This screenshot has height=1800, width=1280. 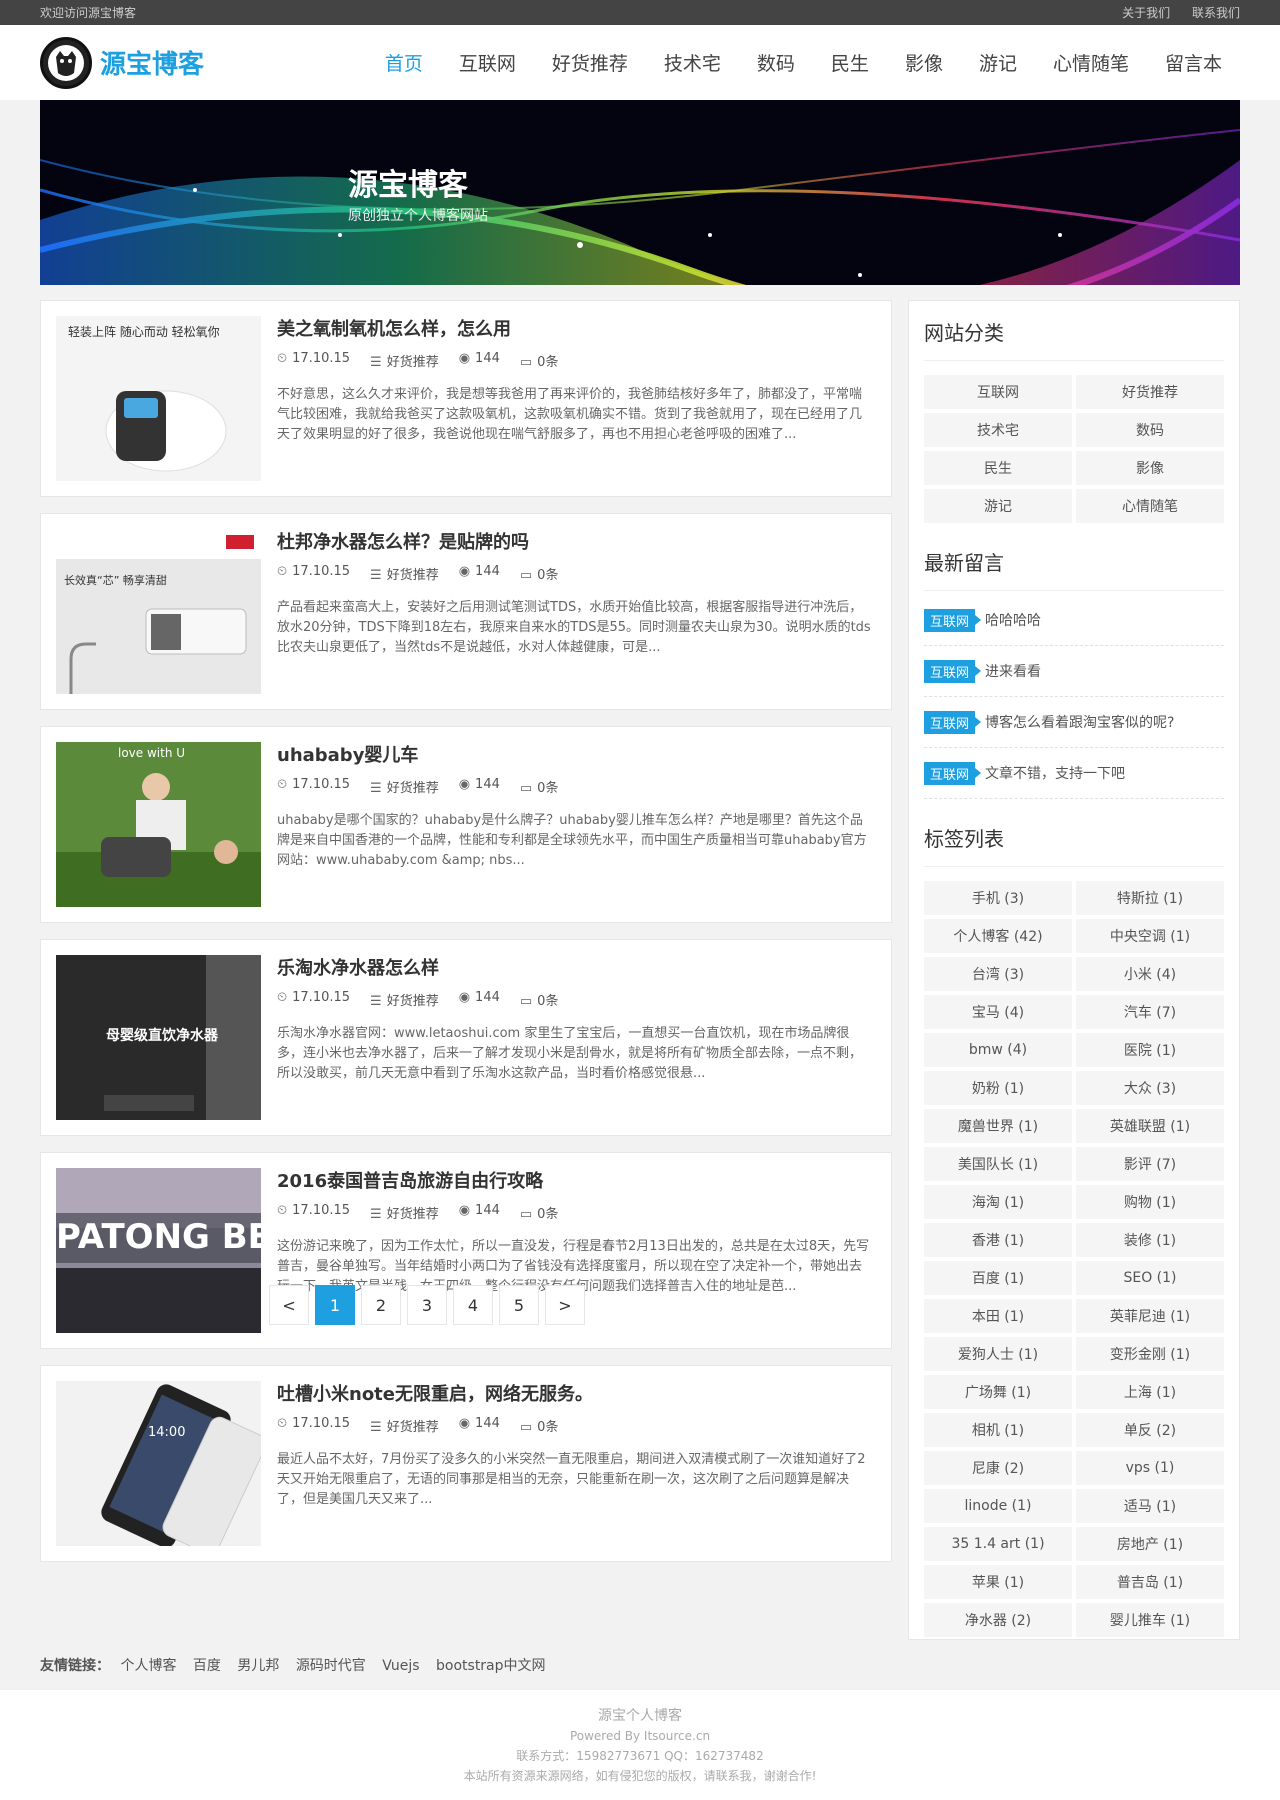 What do you see at coordinates (1074, 620) in the screenshot?
I see `message-item: 互联网 哈哈哈哈` at bounding box center [1074, 620].